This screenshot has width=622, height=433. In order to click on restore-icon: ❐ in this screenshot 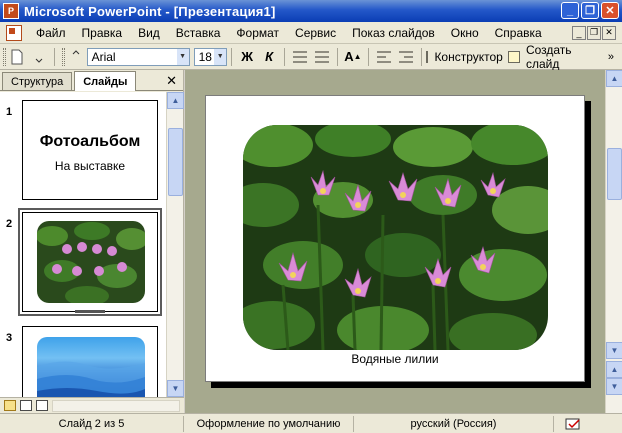, I will do `click(590, 11)`.